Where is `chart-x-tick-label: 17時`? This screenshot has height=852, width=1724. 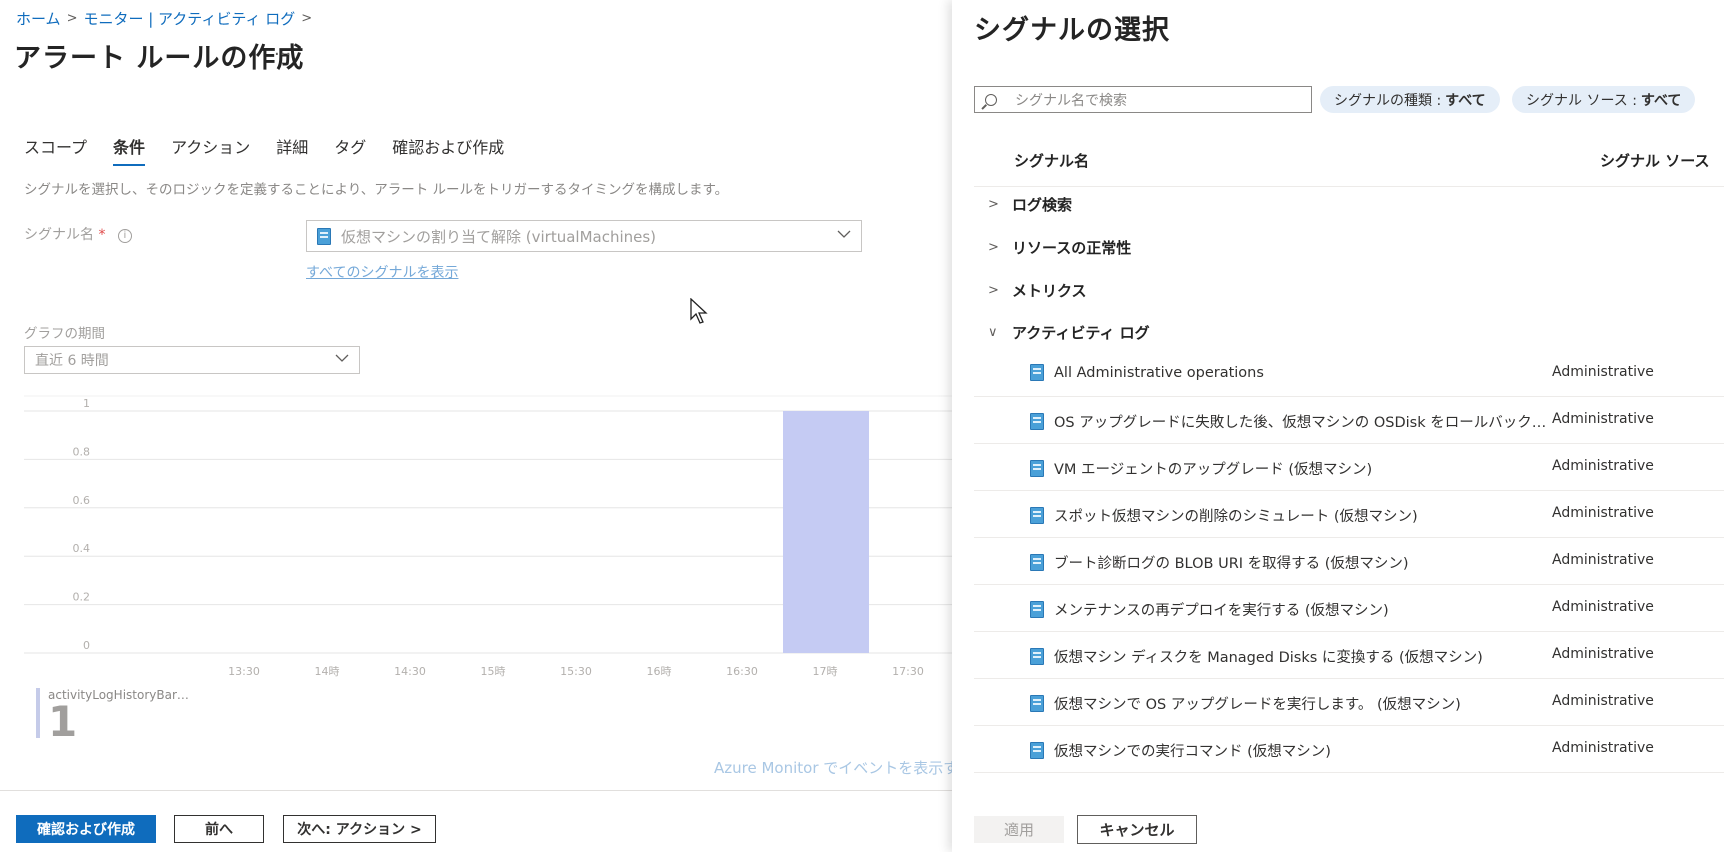
chart-x-tick-label: 17時 is located at coordinates (825, 671).